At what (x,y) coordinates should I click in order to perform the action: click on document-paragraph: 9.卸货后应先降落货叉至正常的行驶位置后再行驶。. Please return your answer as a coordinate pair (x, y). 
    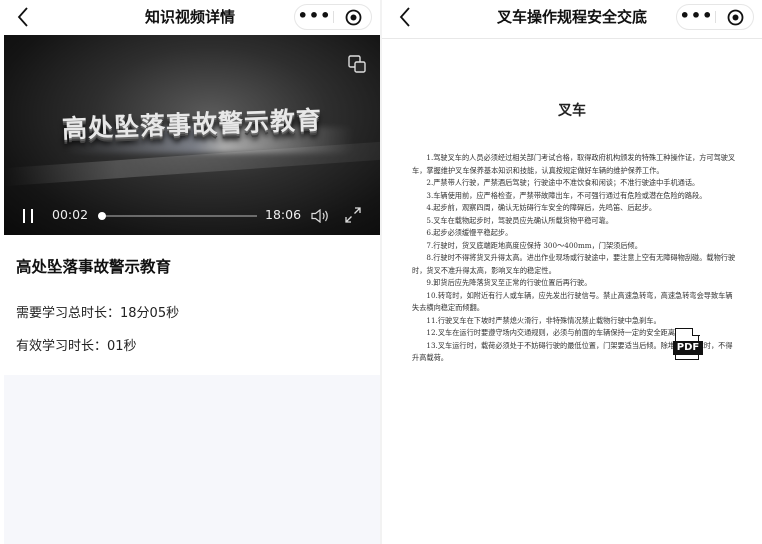
    Looking at the image, I should click on (509, 282).